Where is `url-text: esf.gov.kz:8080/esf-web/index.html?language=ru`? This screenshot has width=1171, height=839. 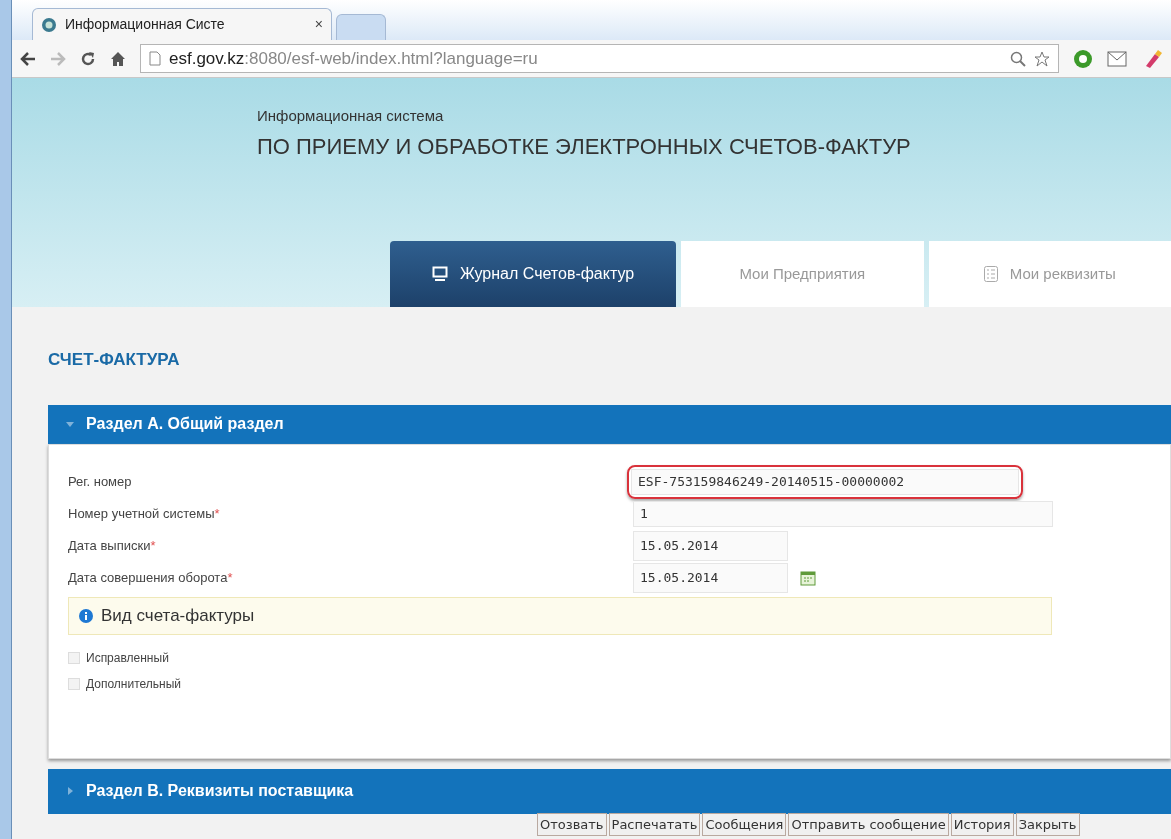 url-text: esf.gov.kz:8080/esf-web/index.html?language=ru is located at coordinates (353, 58).